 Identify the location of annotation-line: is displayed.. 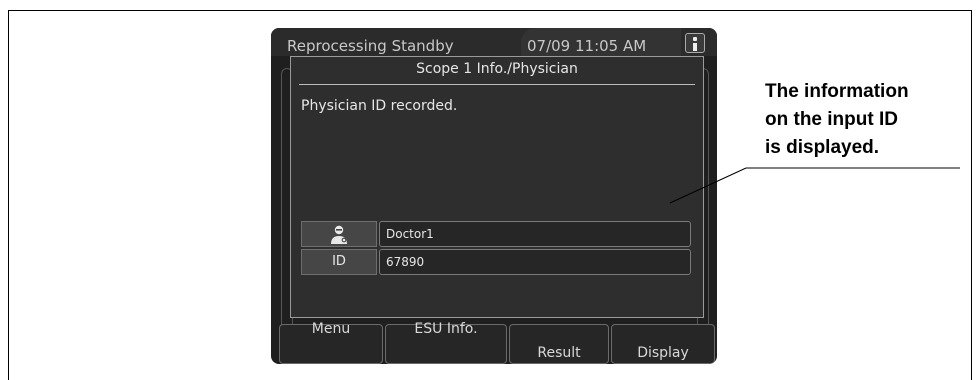
(822, 147).